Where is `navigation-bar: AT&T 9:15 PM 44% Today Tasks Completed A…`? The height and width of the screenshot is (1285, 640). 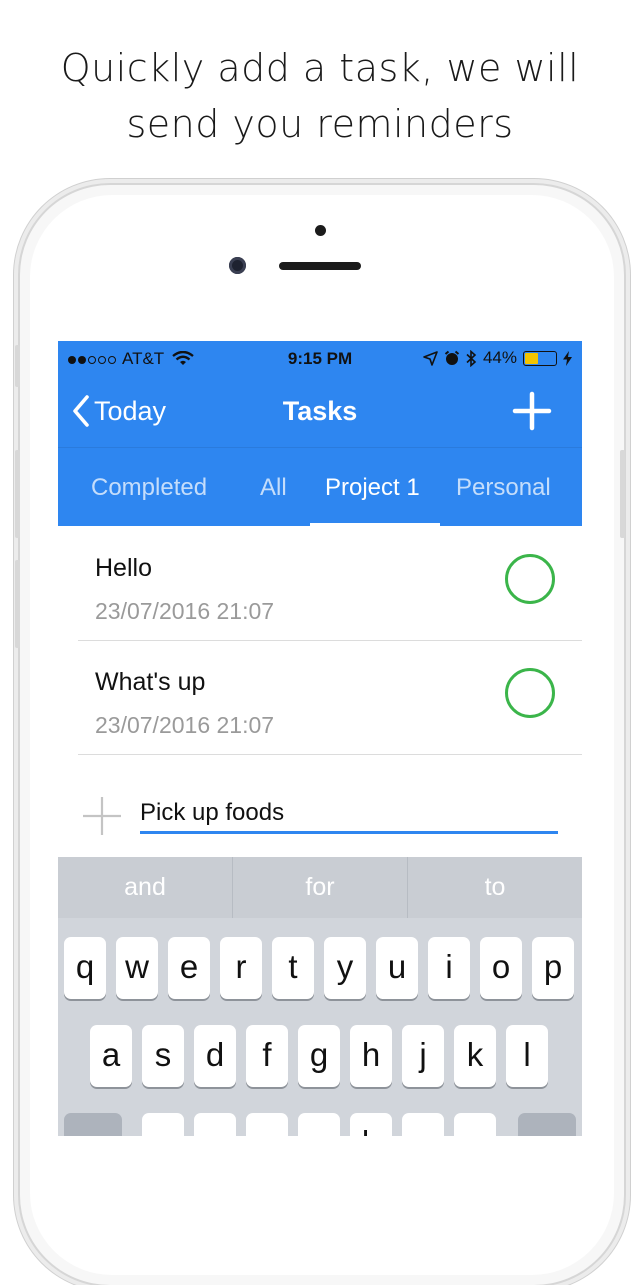
navigation-bar: AT&T 9:15 PM 44% Today Tasks Completed A… is located at coordinates (320, 433).